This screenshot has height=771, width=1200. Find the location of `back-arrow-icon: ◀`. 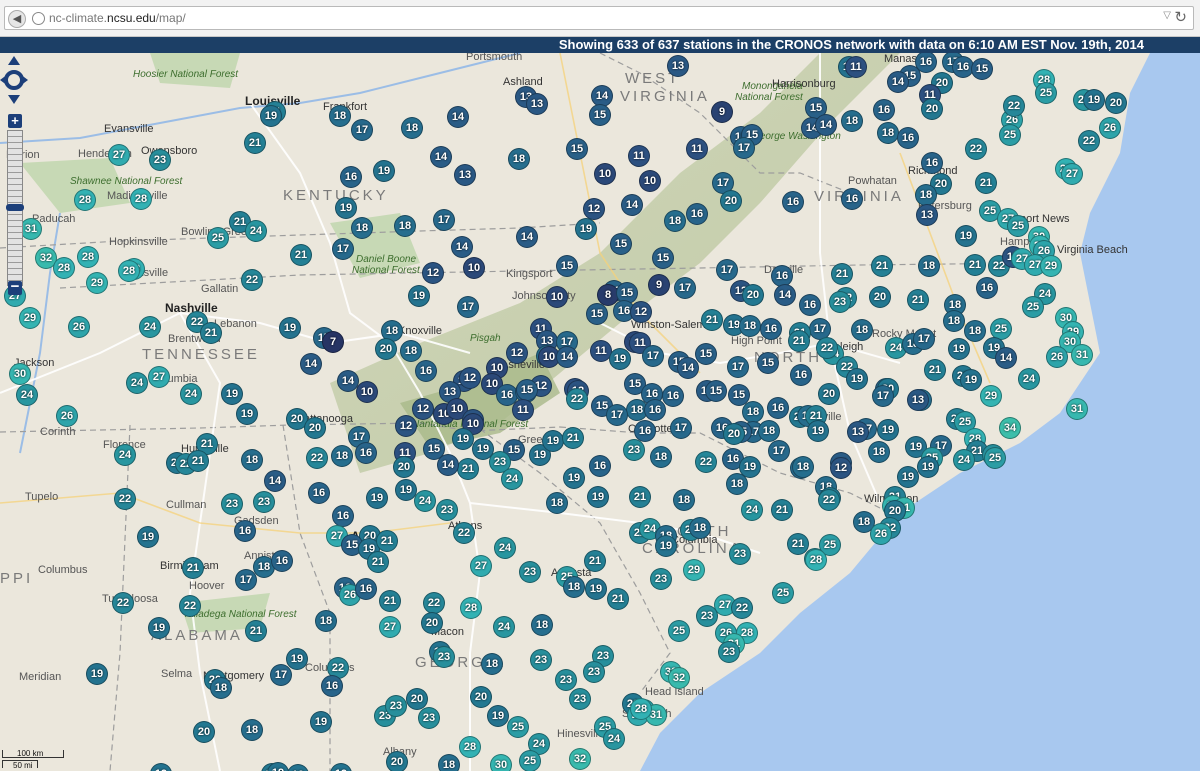

back-arrow-icon: ◀ is located at coordinates (17, 19).